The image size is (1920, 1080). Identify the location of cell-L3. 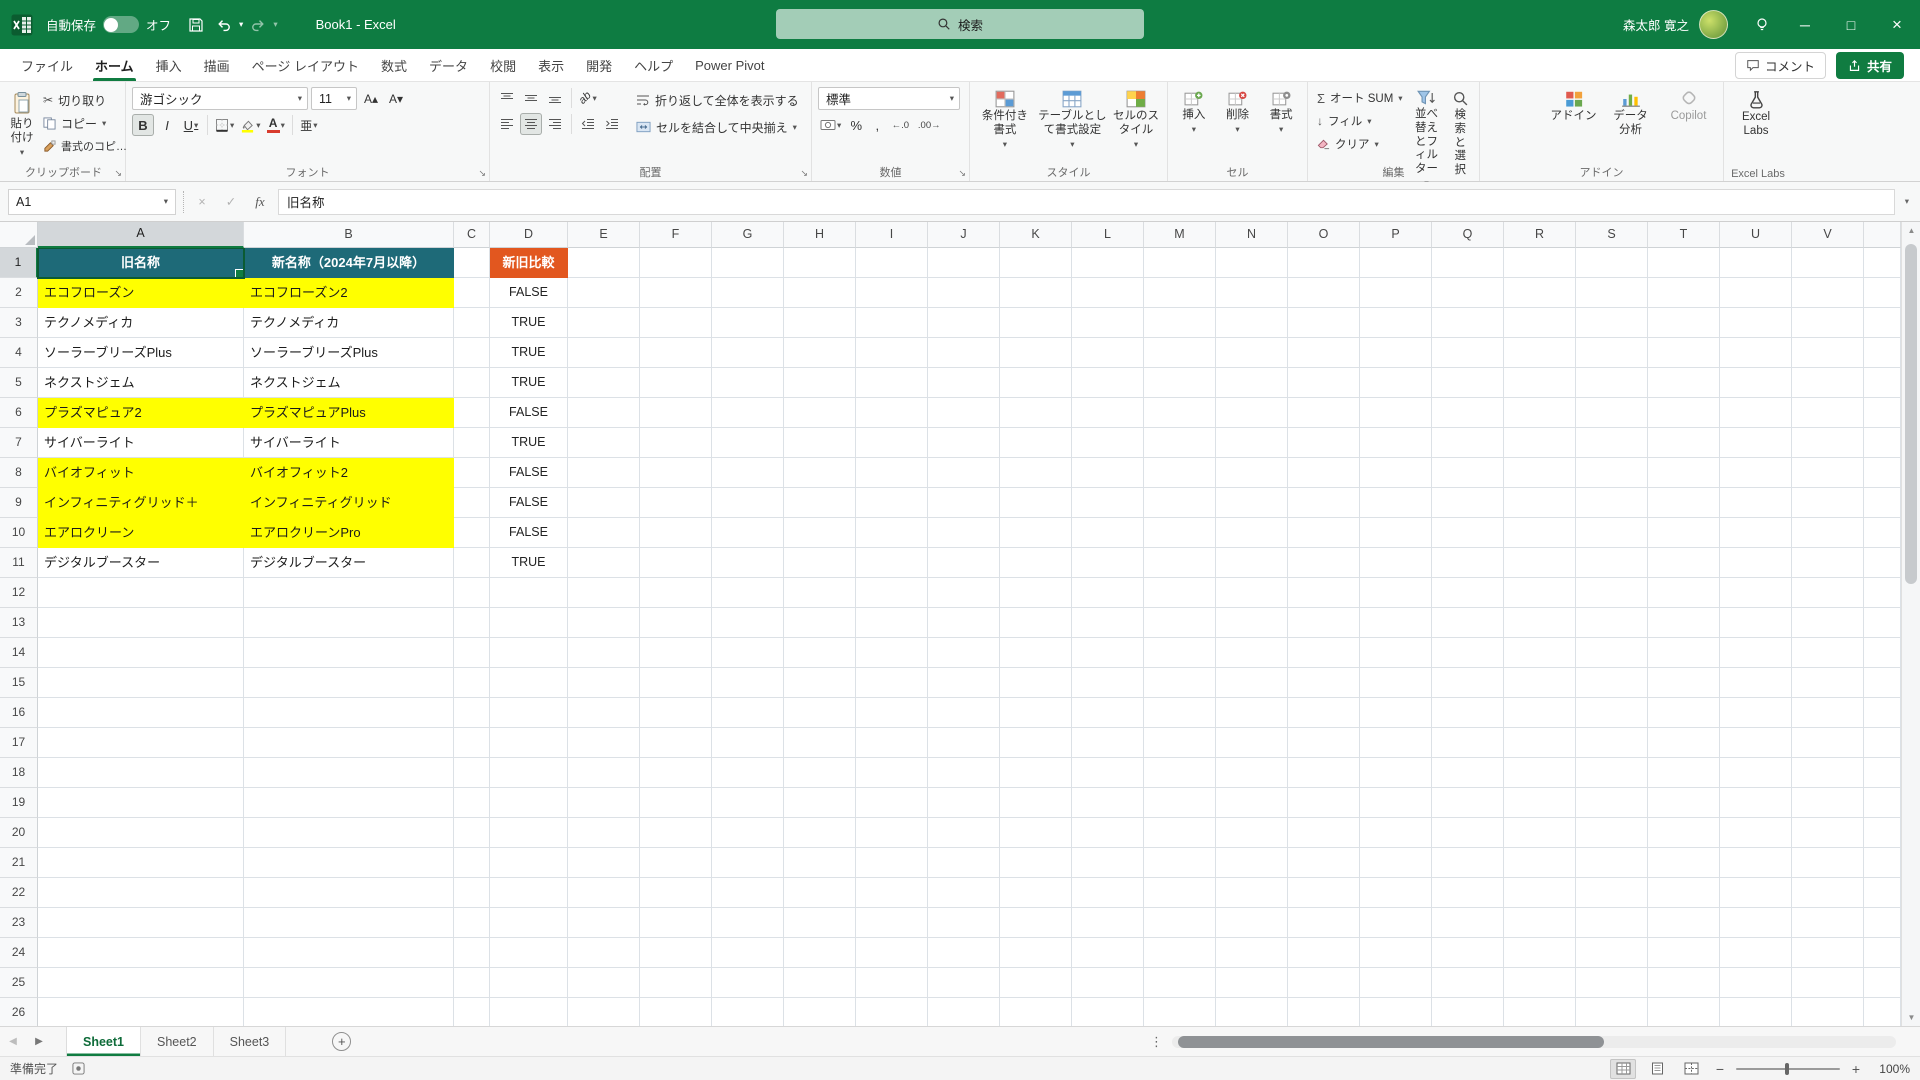
(1108, 323).